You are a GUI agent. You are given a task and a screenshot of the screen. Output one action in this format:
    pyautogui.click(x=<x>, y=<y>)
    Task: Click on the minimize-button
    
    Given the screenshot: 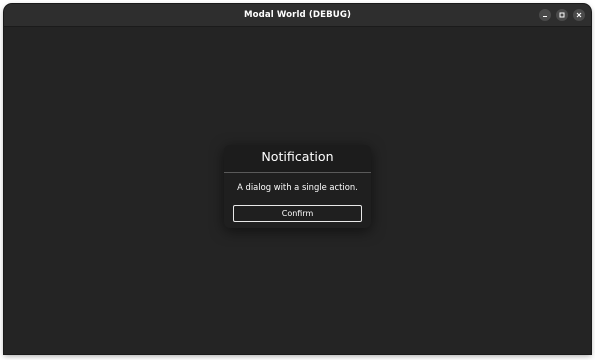 What is the action you would take?
    pyautogui.click(x=545, y=15)
    